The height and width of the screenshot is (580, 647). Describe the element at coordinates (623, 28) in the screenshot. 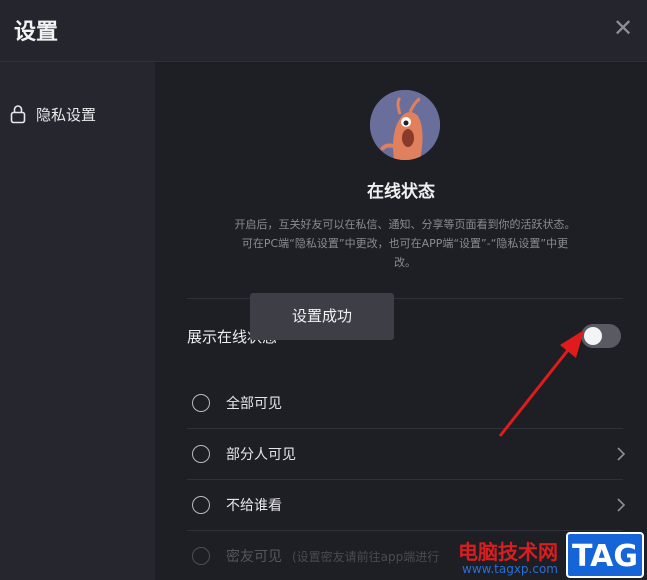

I see `close-icon: ✕` at that location.